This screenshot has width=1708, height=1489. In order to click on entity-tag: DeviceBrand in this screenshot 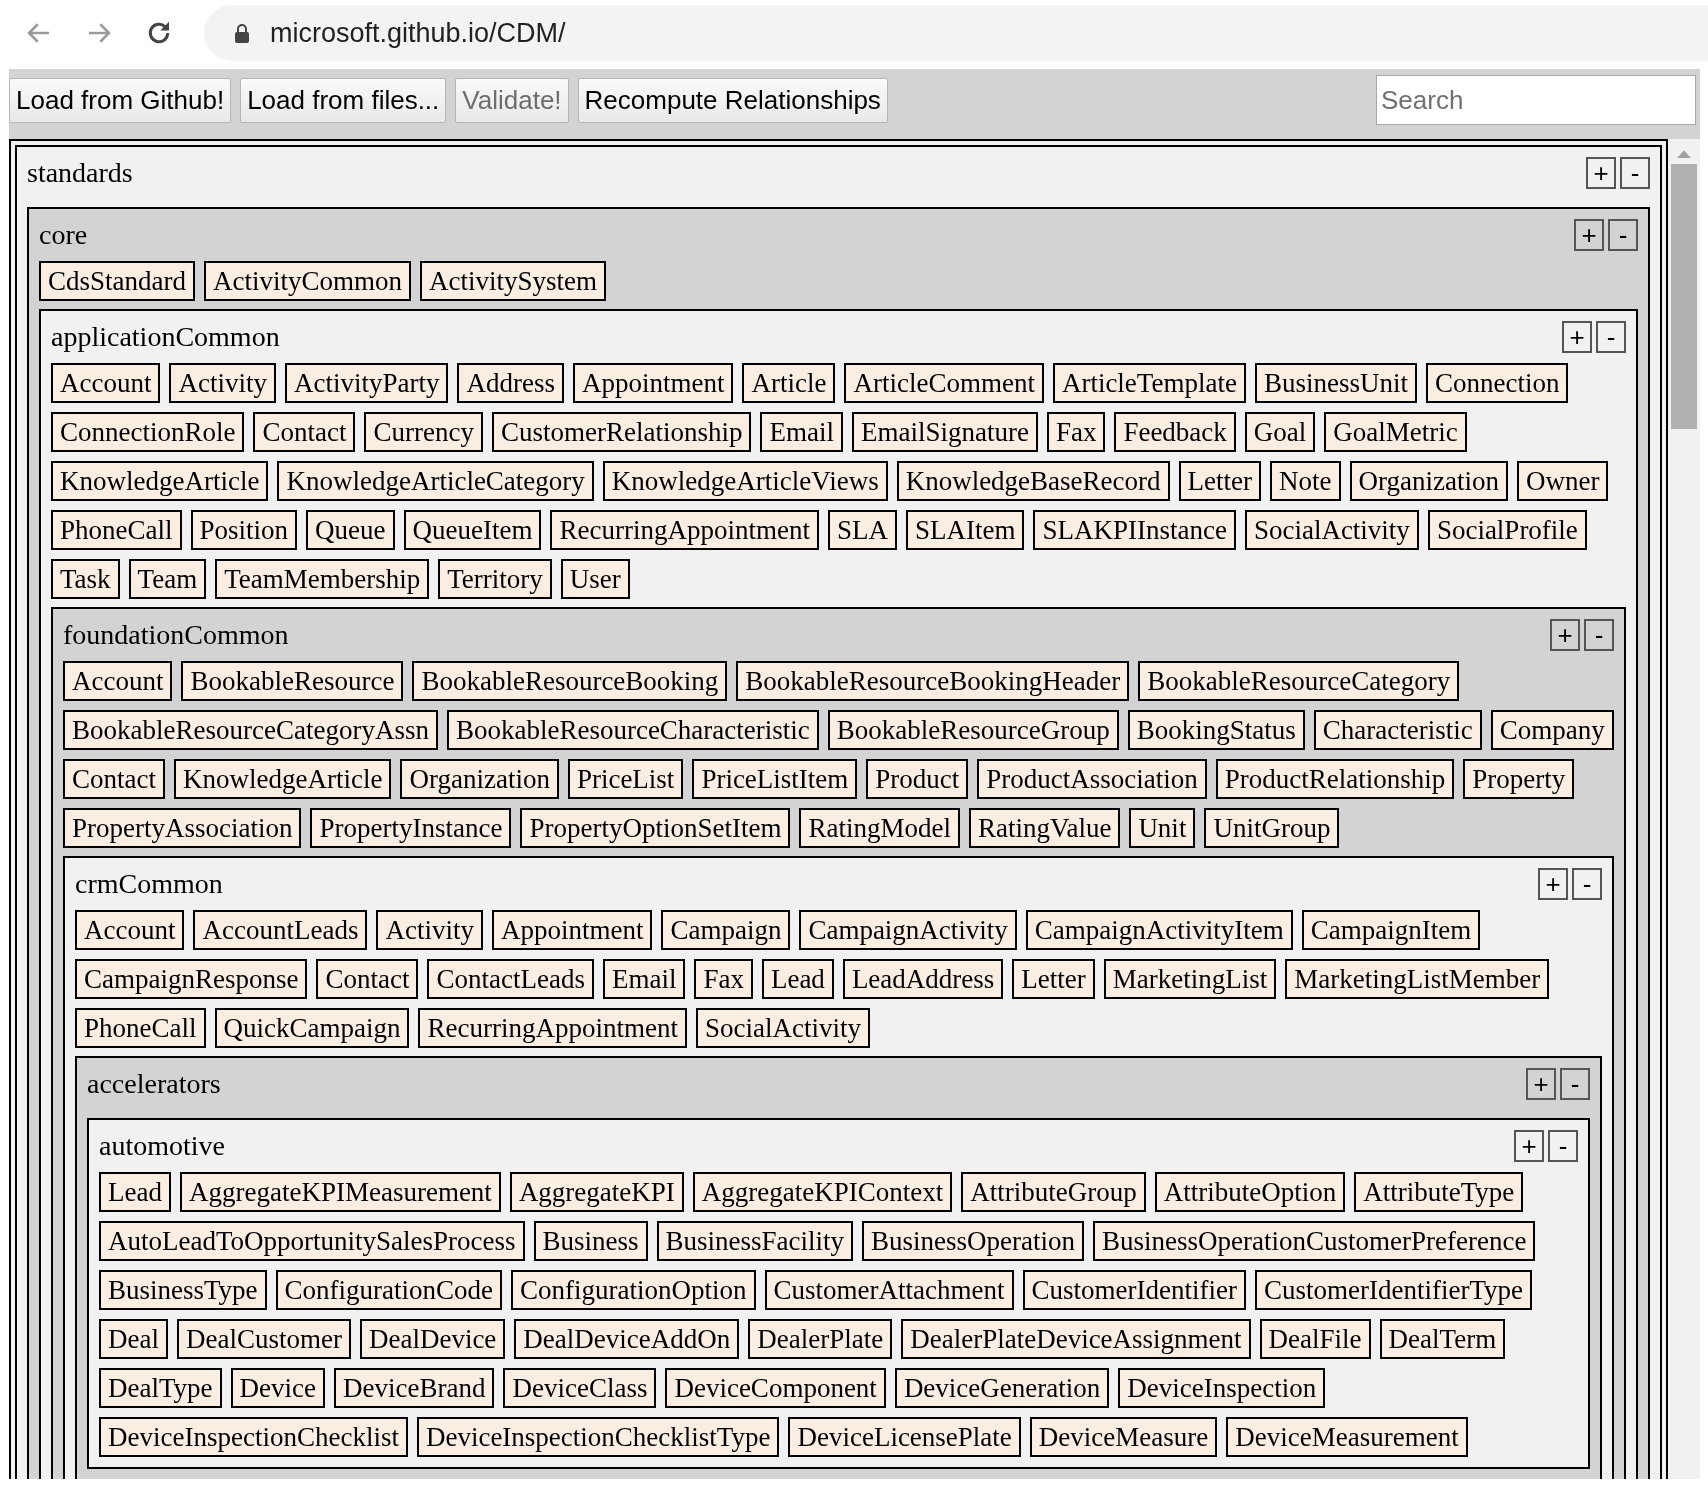, I will do `click(414, 1388)`.